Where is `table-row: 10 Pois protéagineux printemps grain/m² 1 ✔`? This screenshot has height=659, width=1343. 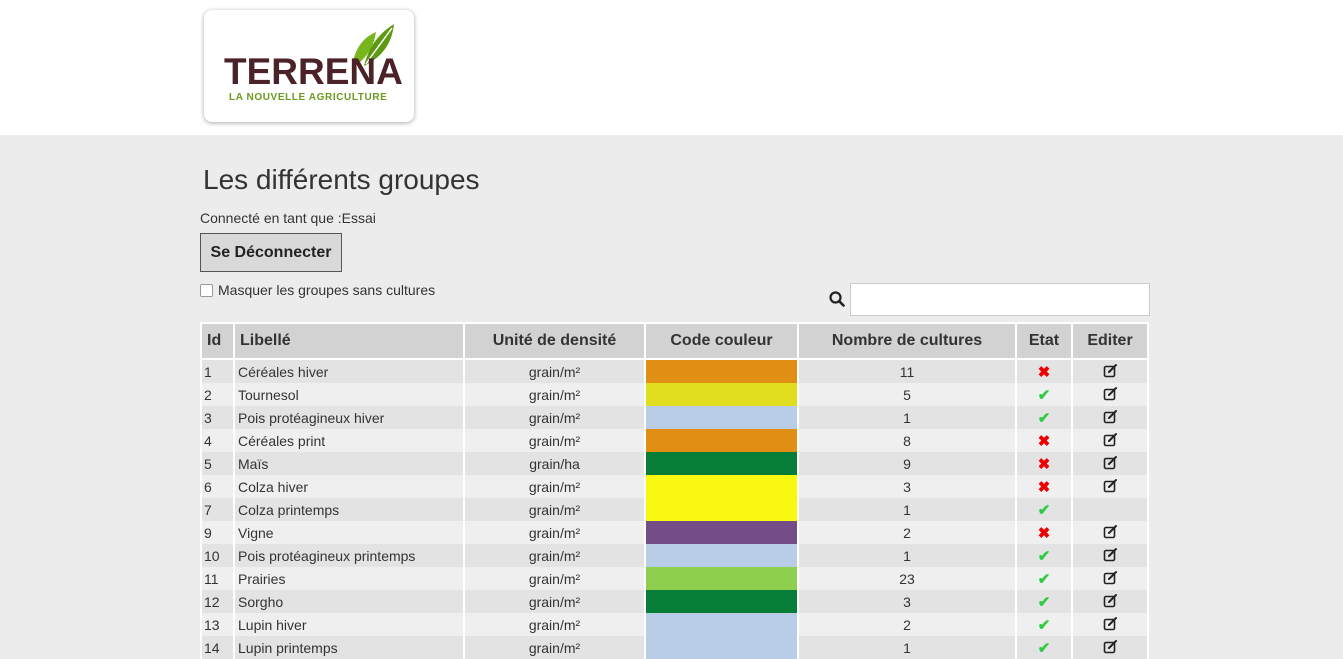
table-row: 10 Pois protéagineux printemps grain/m² 1 ✔ is located at coordinates (674, 555).